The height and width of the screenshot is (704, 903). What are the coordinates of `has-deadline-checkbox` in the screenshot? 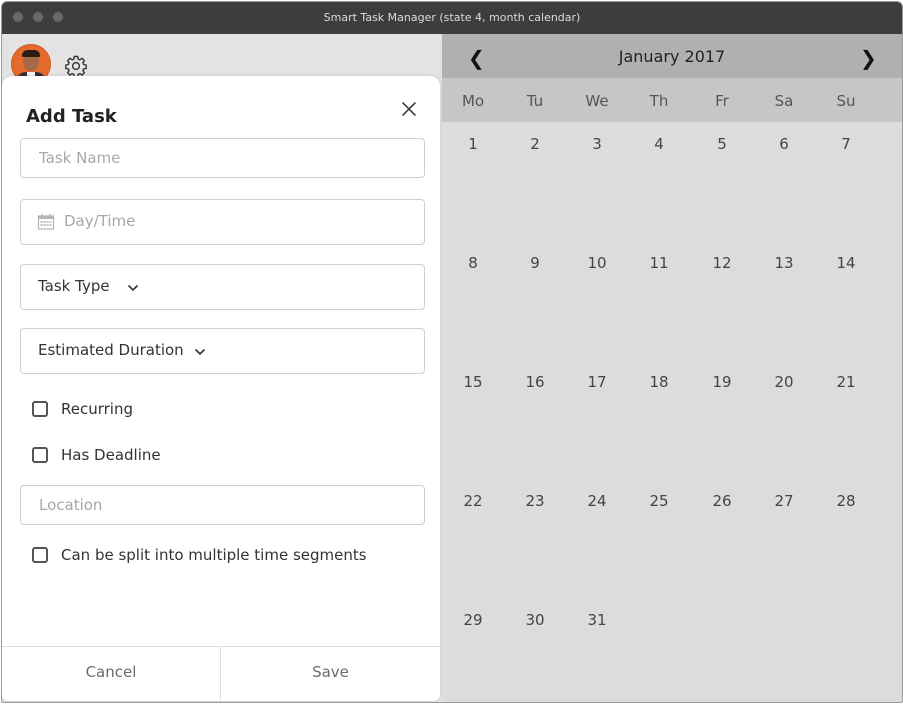 It's located at (40, 455).